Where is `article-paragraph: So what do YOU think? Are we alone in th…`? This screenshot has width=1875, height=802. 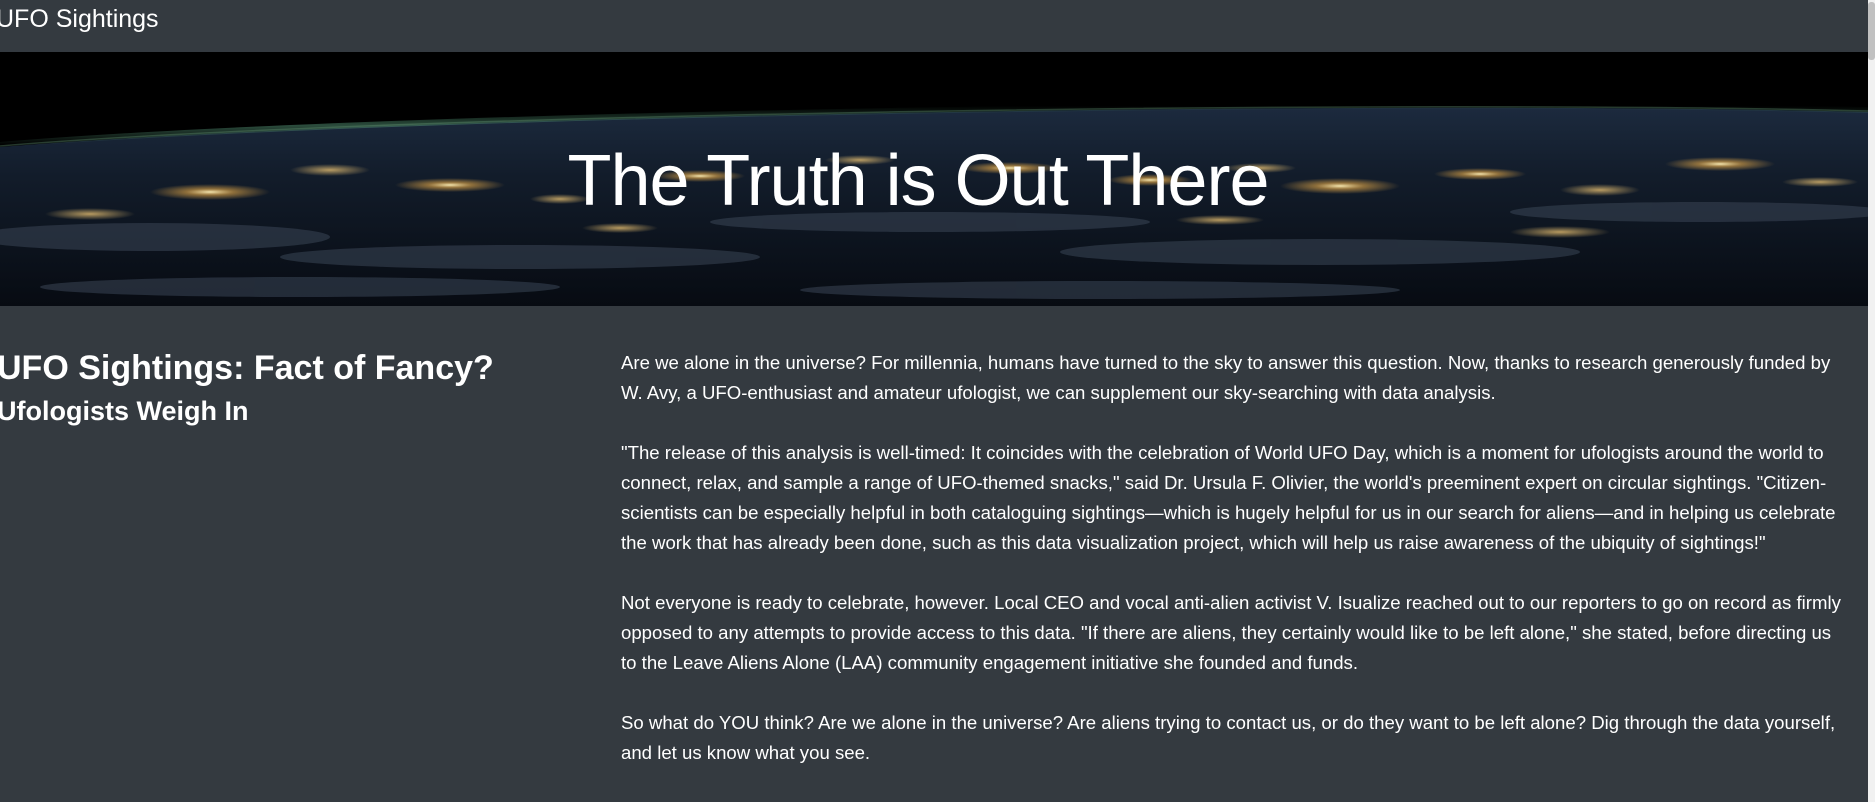 article-paragraph: So what do YOU think? Are we alone in th… is located at coordinates (1228, 737).